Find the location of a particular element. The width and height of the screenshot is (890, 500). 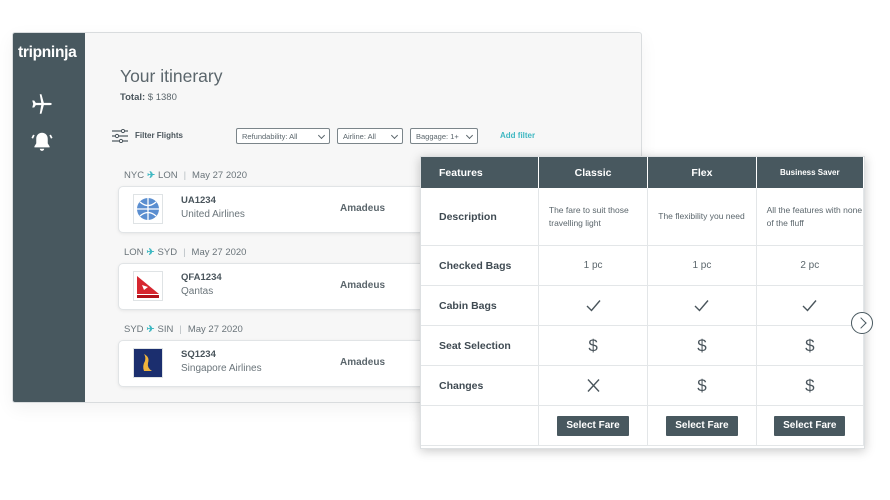

total-price: Total: $ 1380 is located at coordinates (148, 97).